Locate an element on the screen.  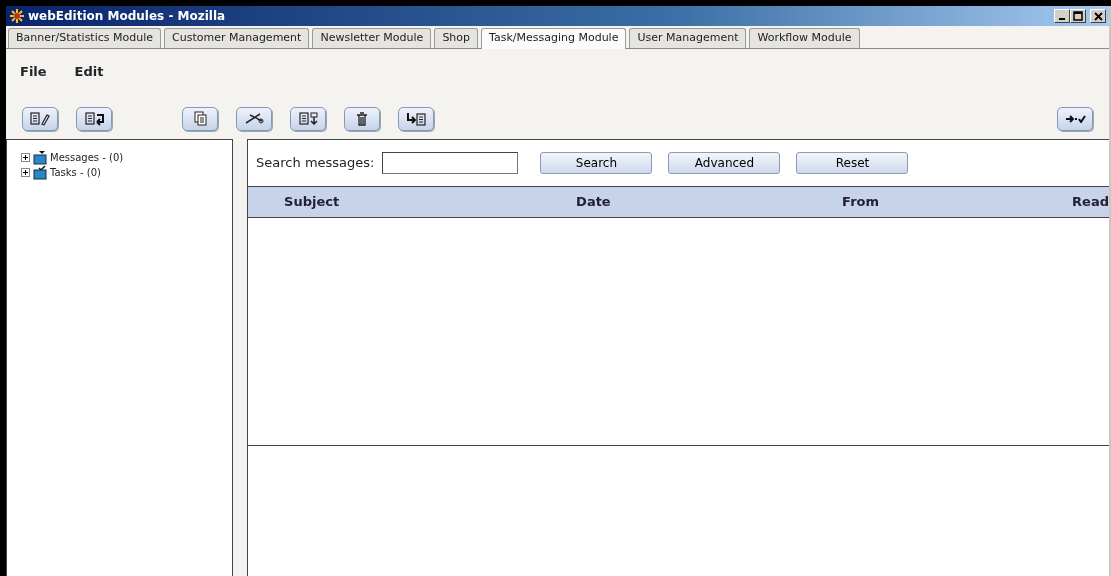
copy-icon is located at coordinates (200, 118).